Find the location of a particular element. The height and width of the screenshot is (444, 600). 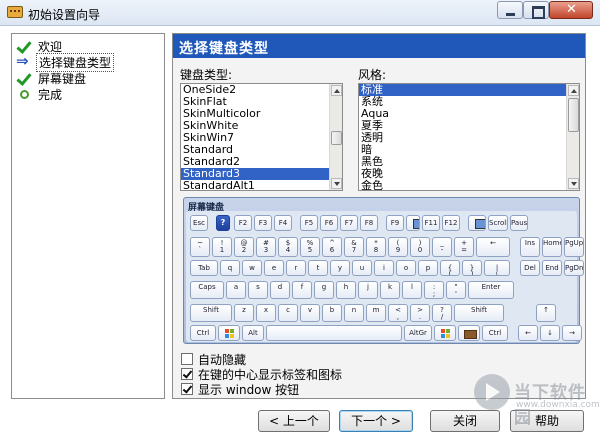

keyboard-key: _ - is located at coordinates (442, 247).